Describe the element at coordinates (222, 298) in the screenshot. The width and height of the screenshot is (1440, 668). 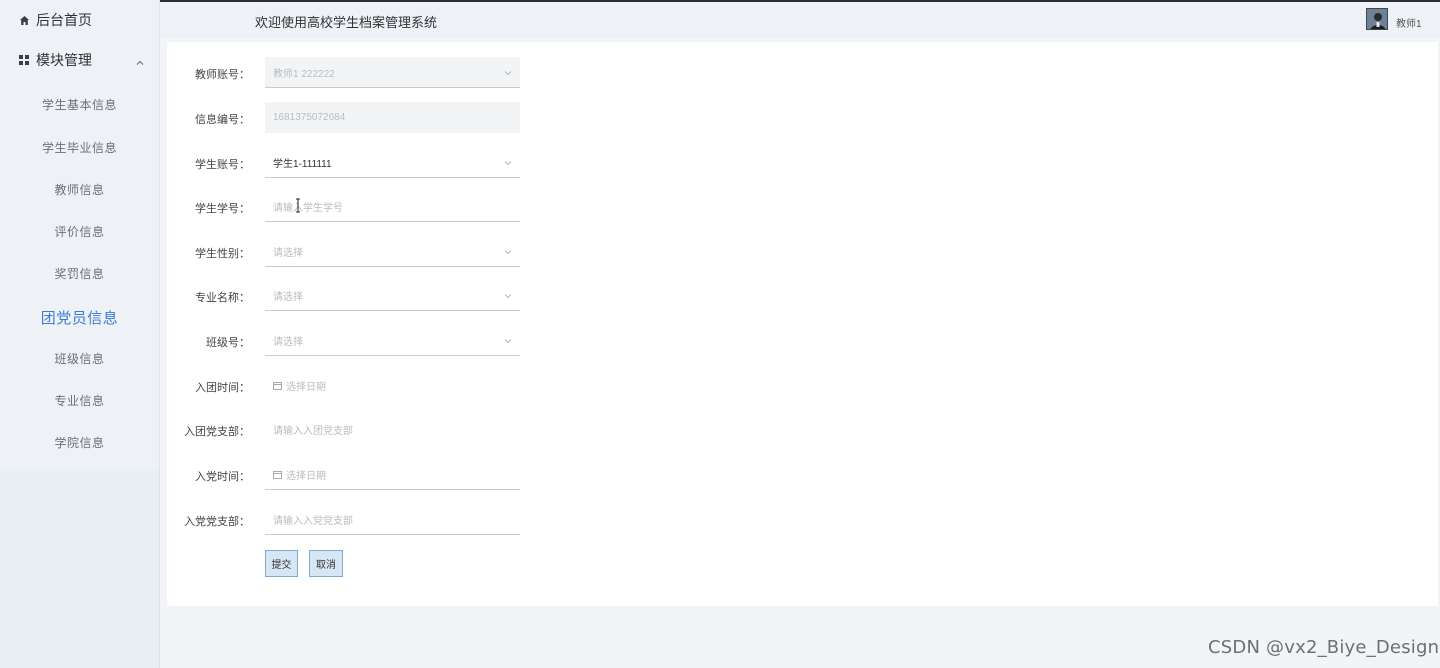
I see `label-major-name: 专业名称：` at that location.